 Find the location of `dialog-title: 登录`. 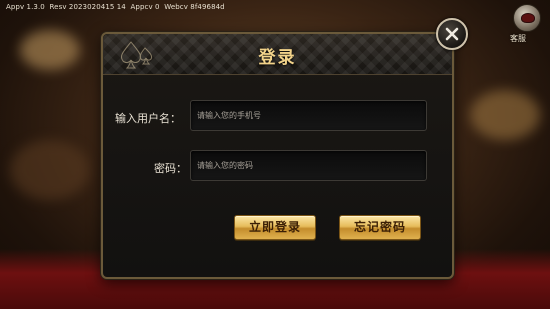

dialog-title: 登录 is located at coordinates (277, 58).